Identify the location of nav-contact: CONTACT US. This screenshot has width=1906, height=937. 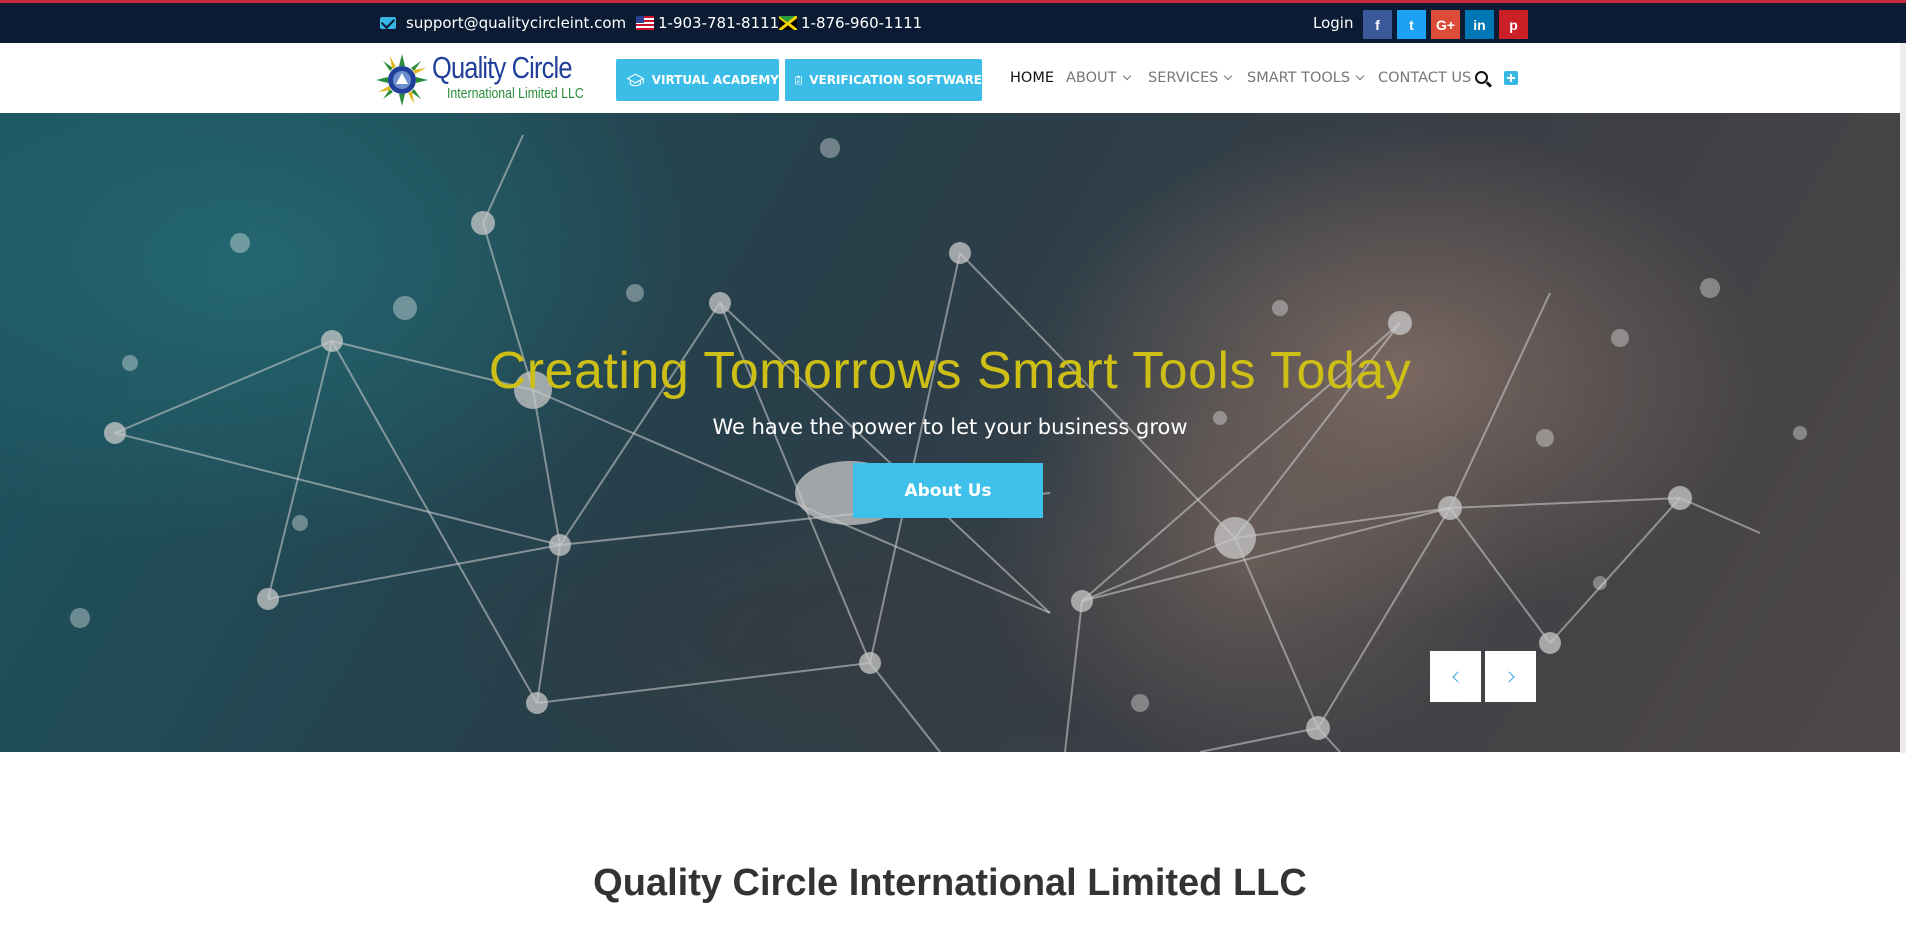
(1424, 78).